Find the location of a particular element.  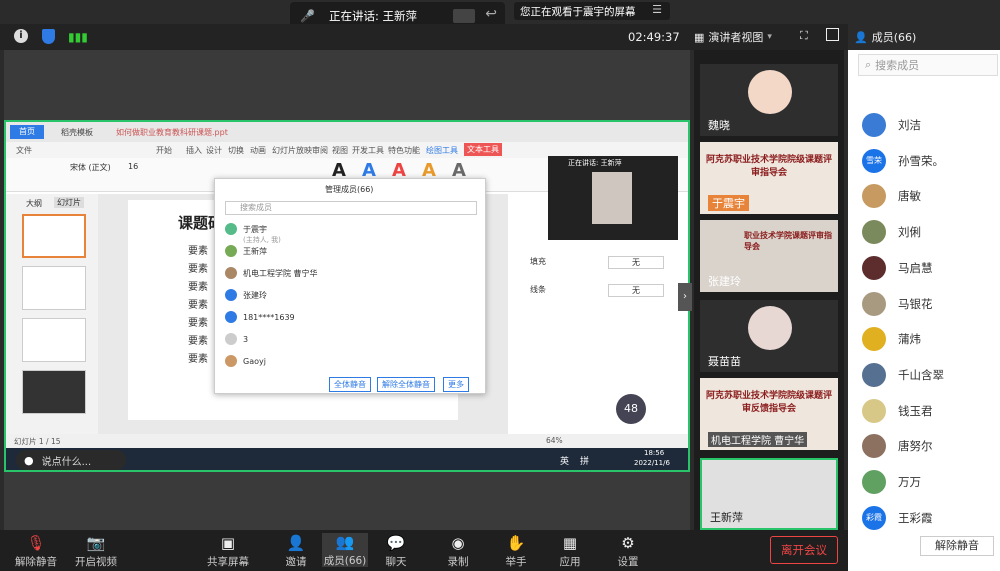

member-row: 唐努尔 is located at coordinates (897, 446).